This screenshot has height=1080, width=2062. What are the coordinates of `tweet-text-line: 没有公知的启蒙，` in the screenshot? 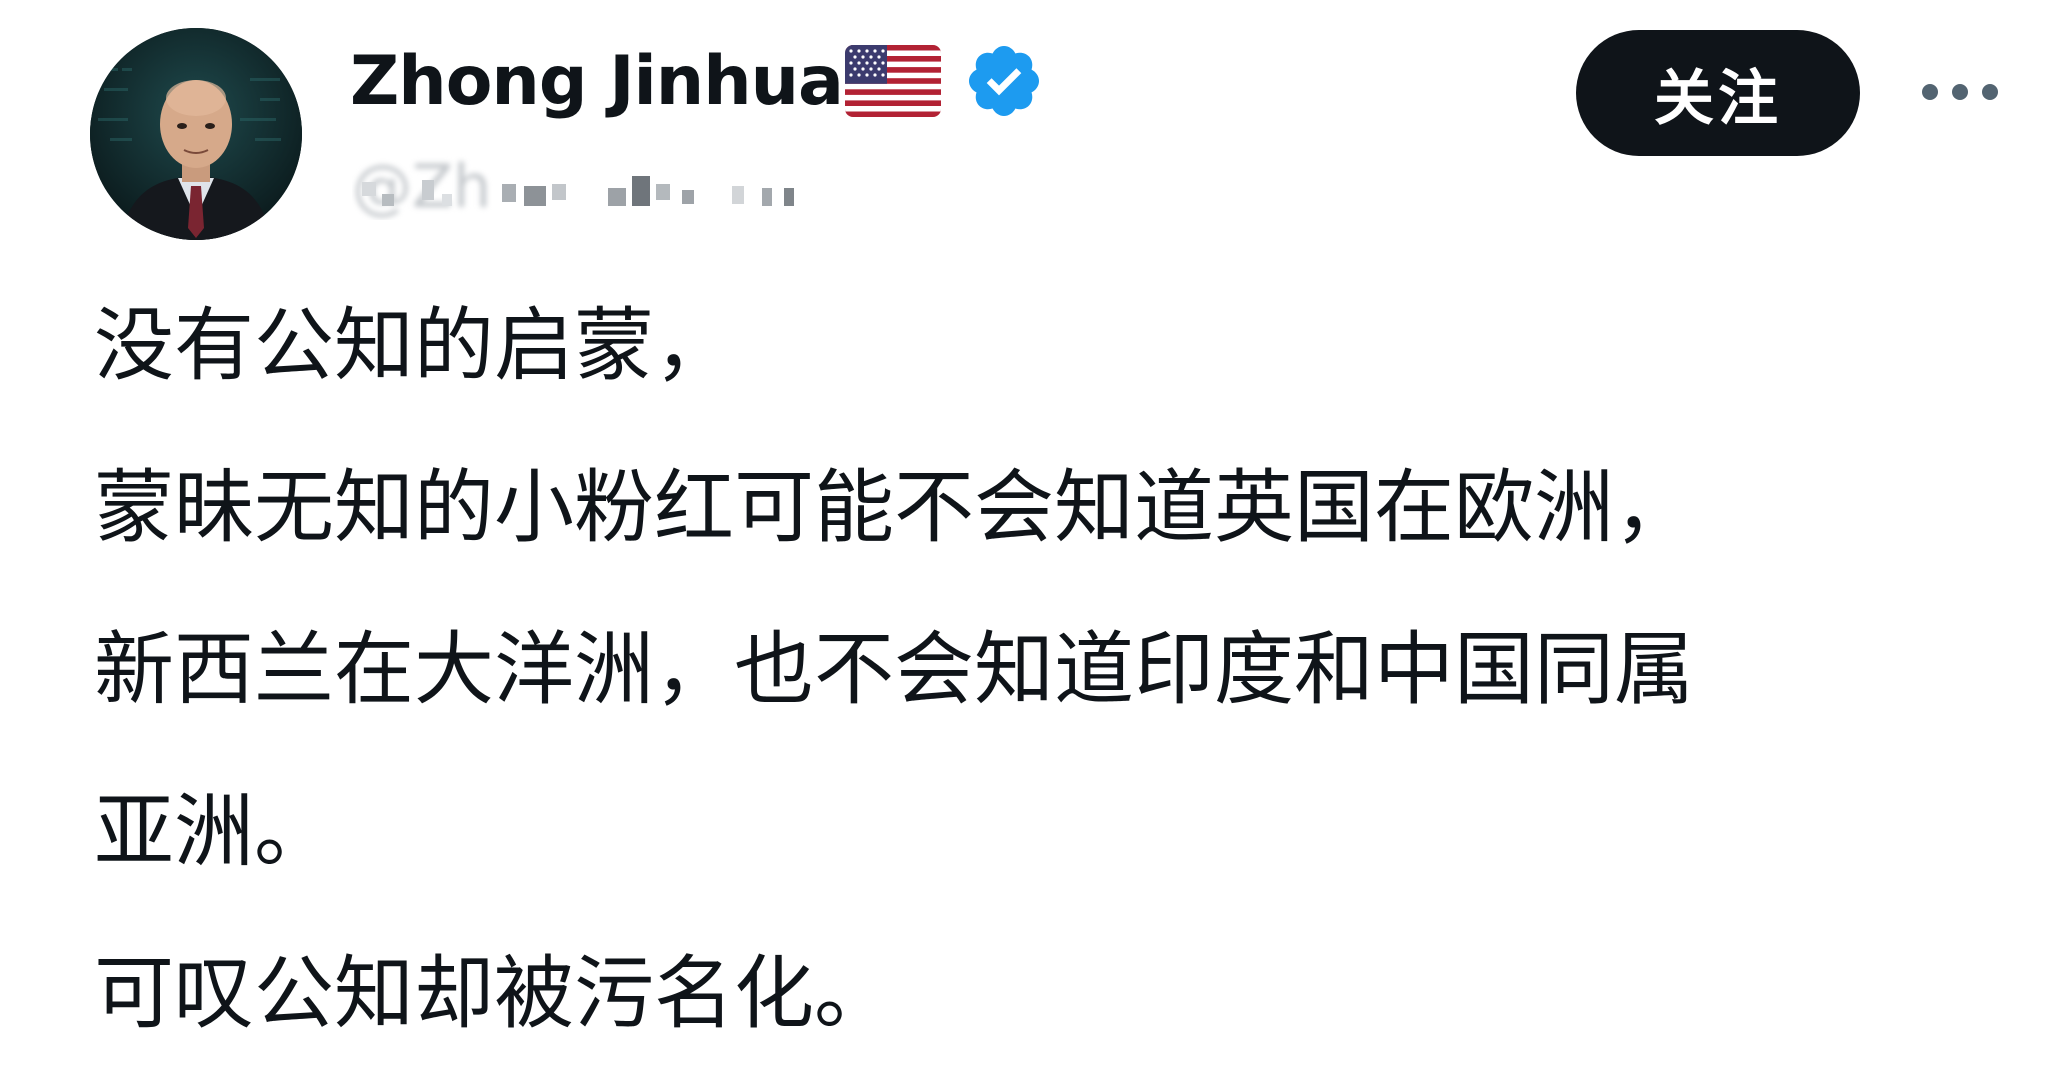 It's located at (414, 345).